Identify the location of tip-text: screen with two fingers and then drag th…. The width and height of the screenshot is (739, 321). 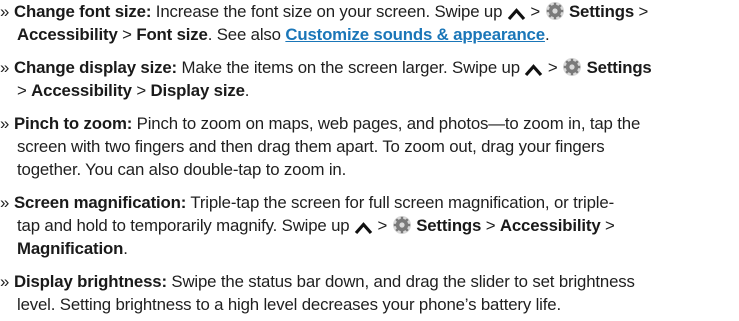
(311, 146).